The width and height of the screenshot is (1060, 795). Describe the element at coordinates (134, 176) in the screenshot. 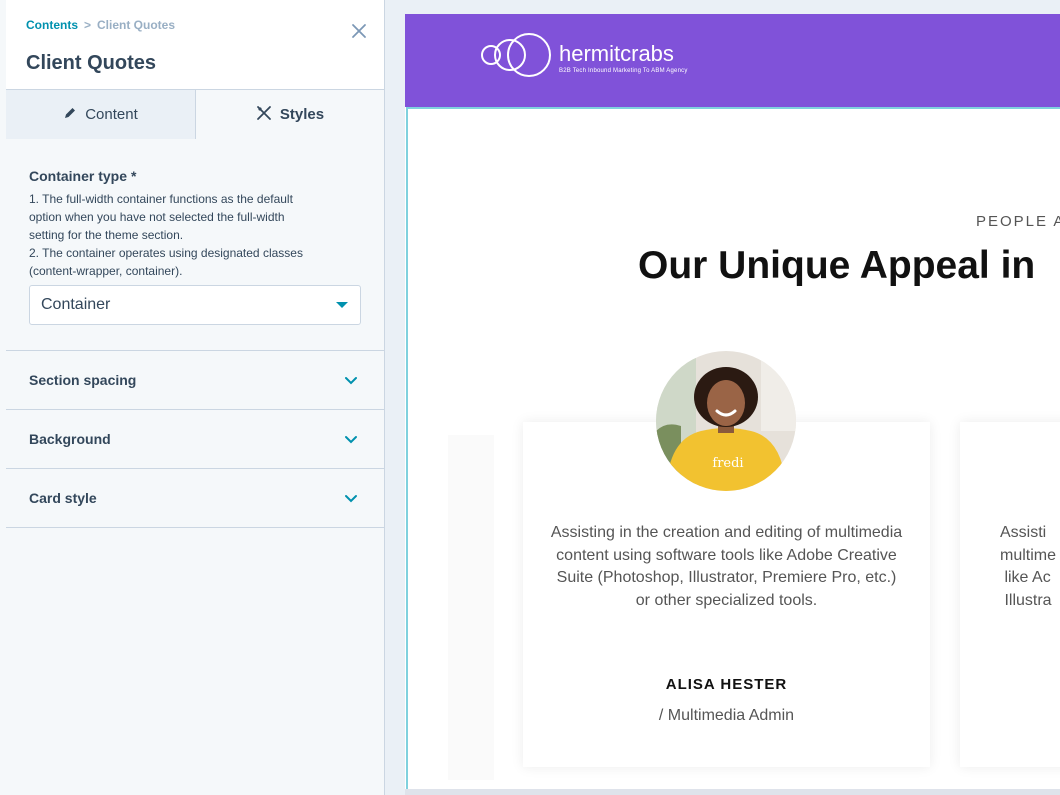

I see `required-mark: *` at that location.